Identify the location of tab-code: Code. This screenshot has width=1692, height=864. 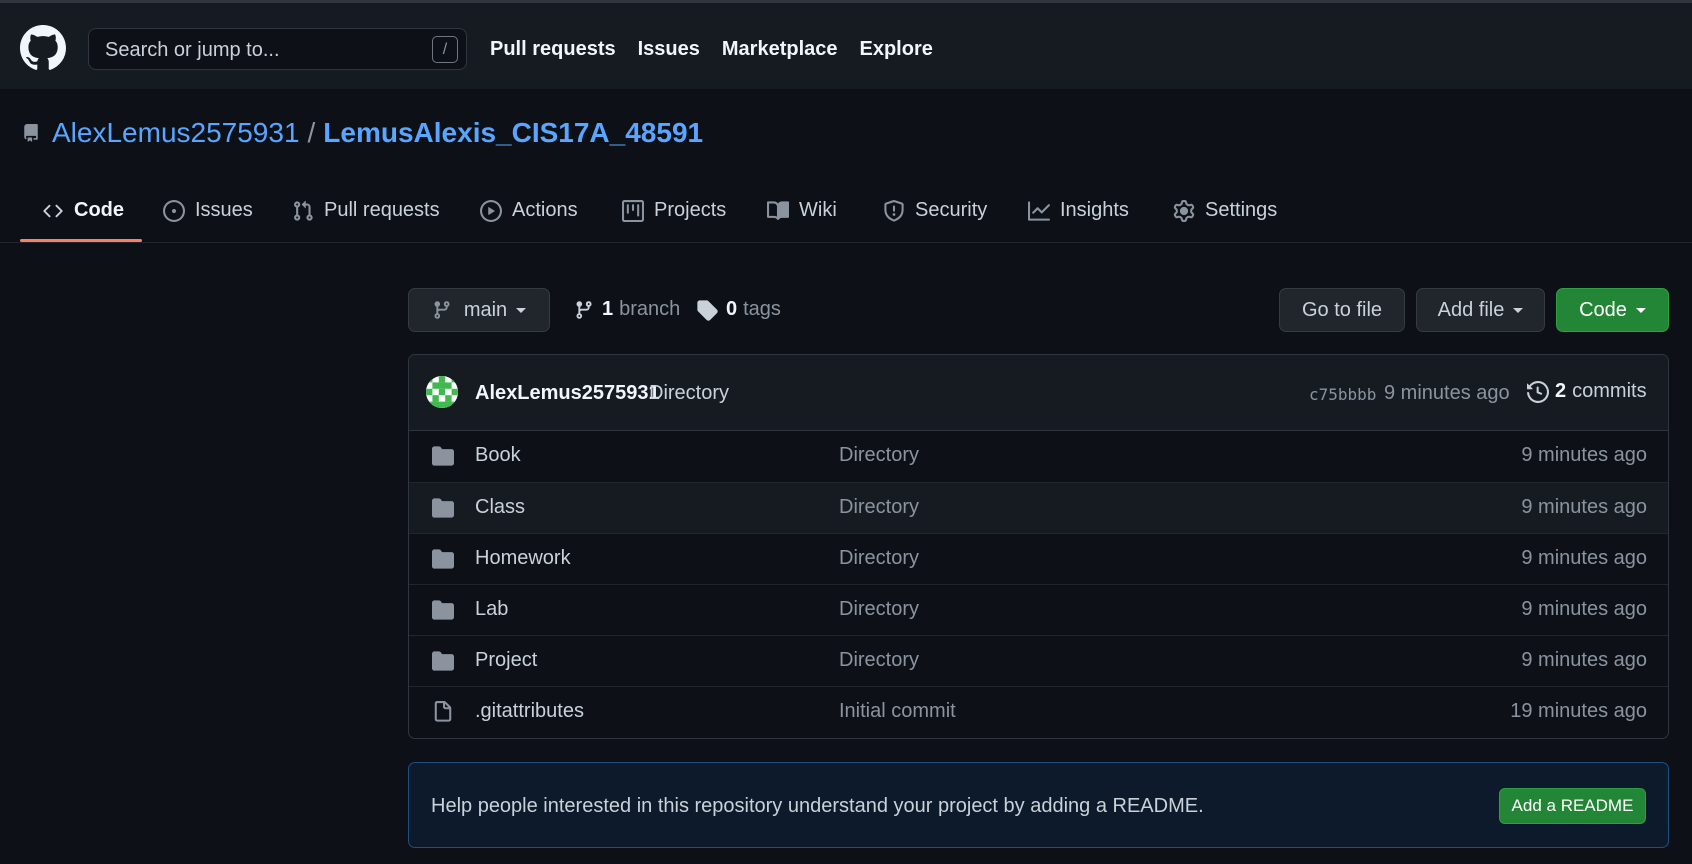
(83, 210).